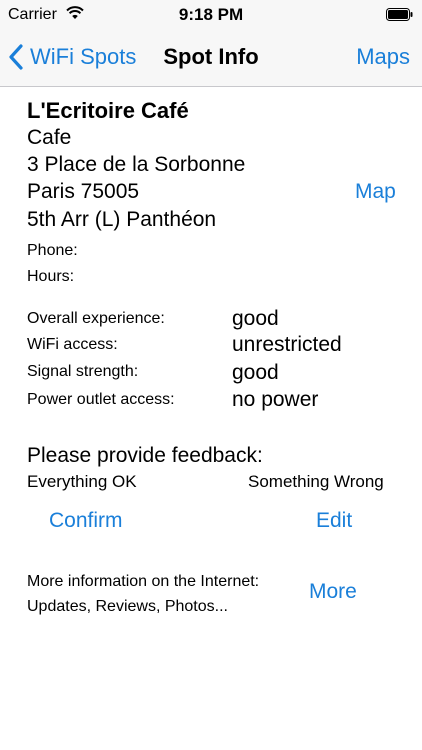 The image size is (422, 750). I want to click on option-everything-ok: Everything OK, so click(82, 482).